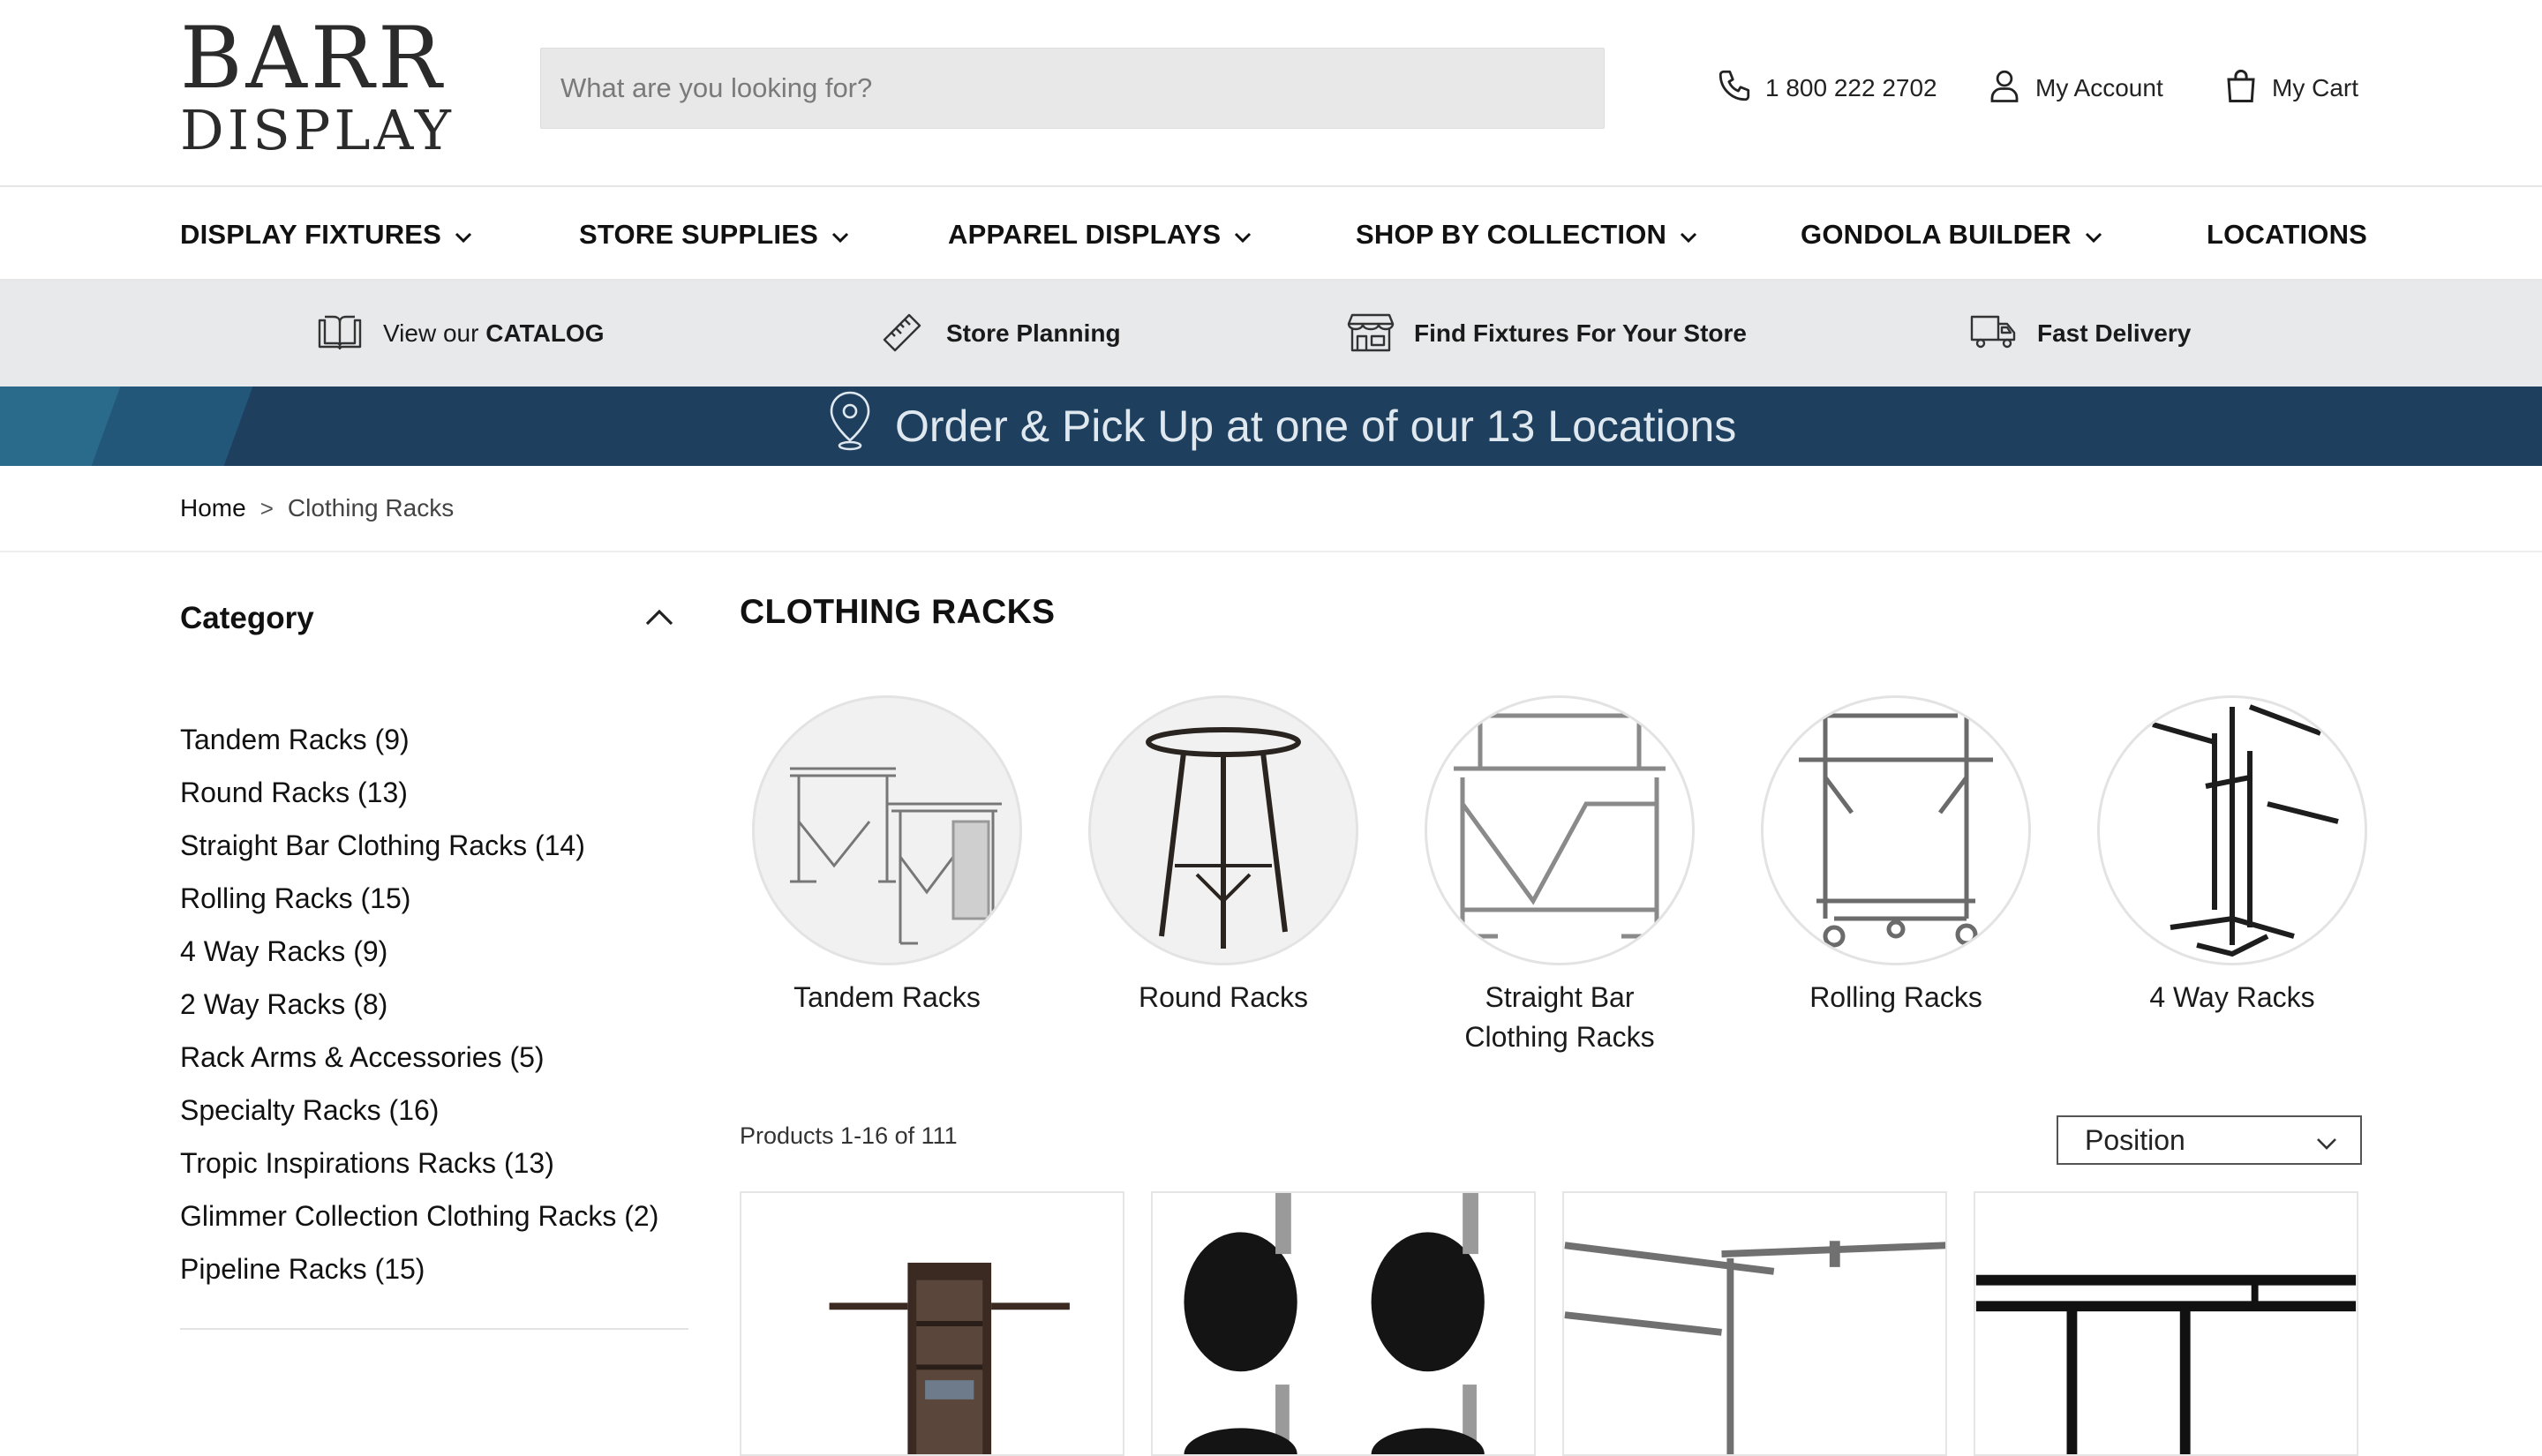 The image size is (2542, 1456). I want to click on category-item-round-racks: Round Racks (13), so click(445, 792).